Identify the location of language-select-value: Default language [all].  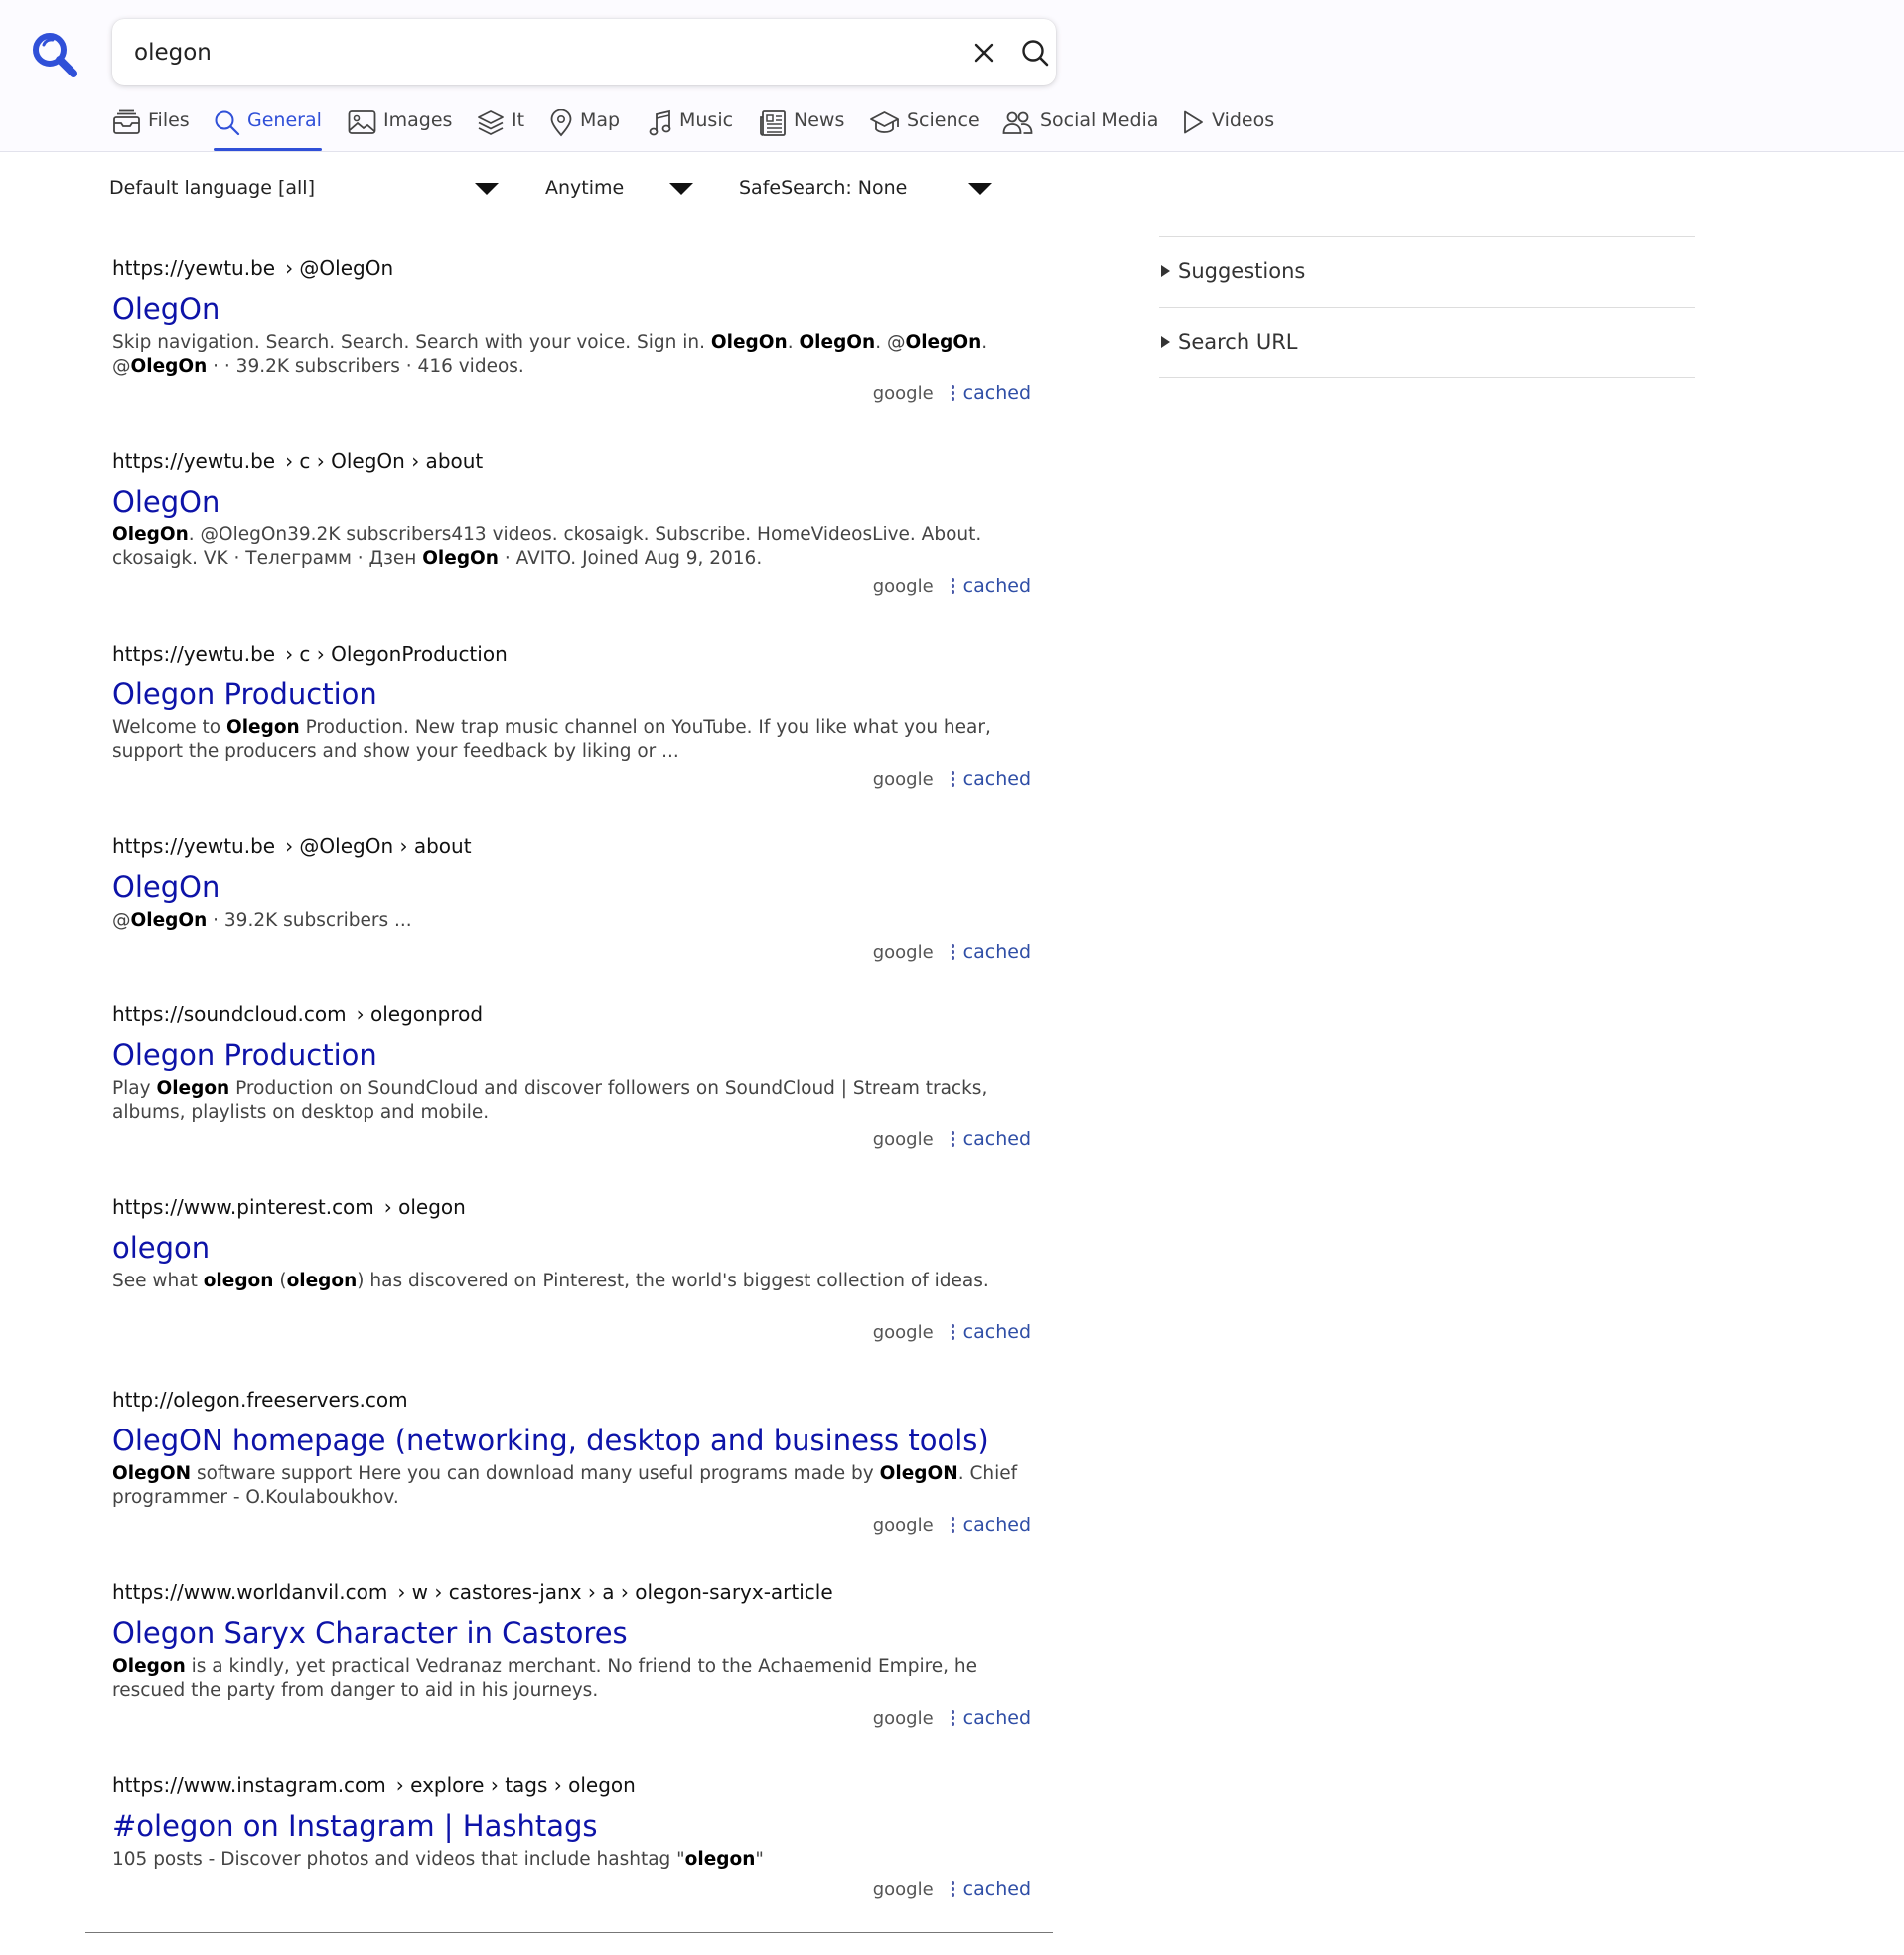
(212, 188).